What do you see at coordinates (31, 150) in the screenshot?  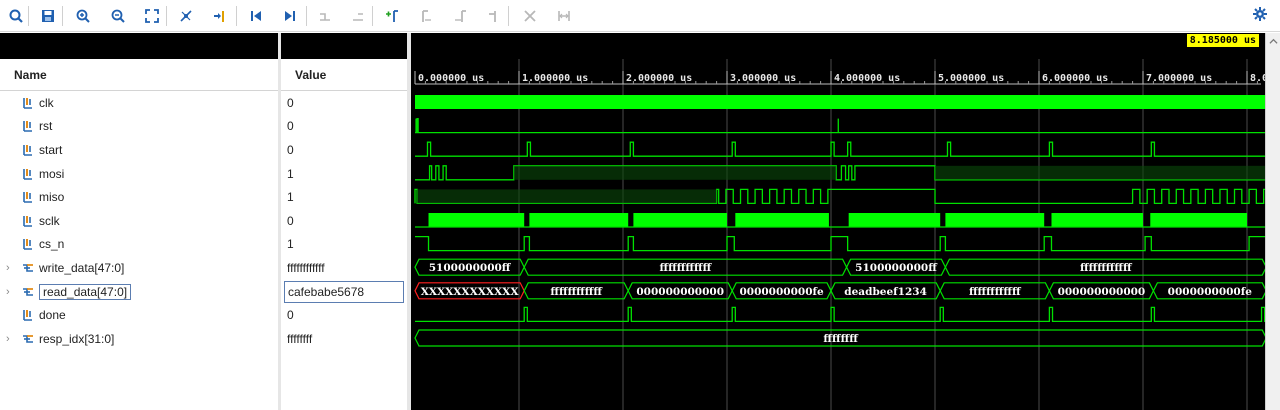 I see `signal-row-start: start` at bounding box center [31, 150].